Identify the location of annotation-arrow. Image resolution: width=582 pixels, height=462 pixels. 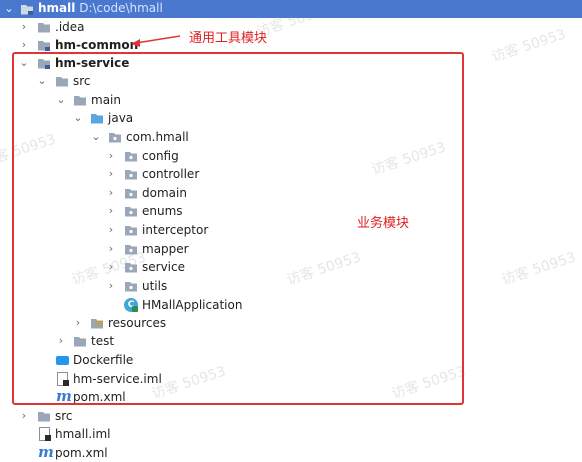
(156, 41).